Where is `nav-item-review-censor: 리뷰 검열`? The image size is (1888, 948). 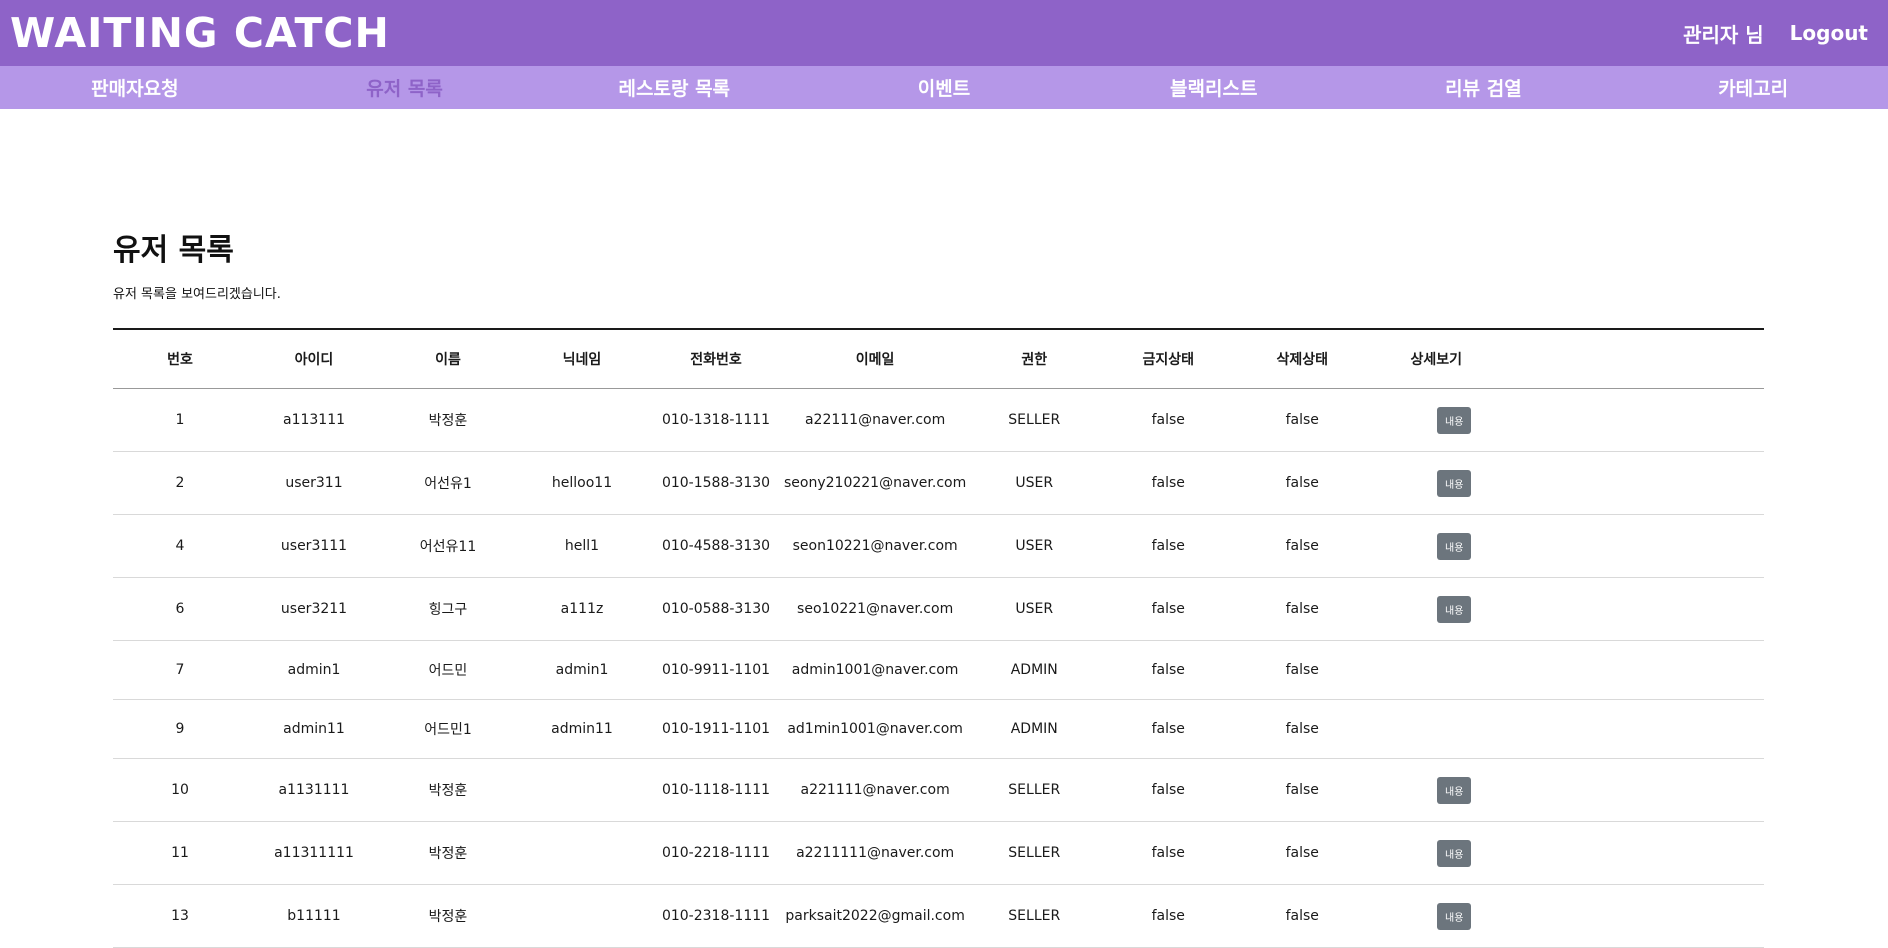 nav-item-review-censor: 리뷰 검열 is located at coordinates (1484, 87).